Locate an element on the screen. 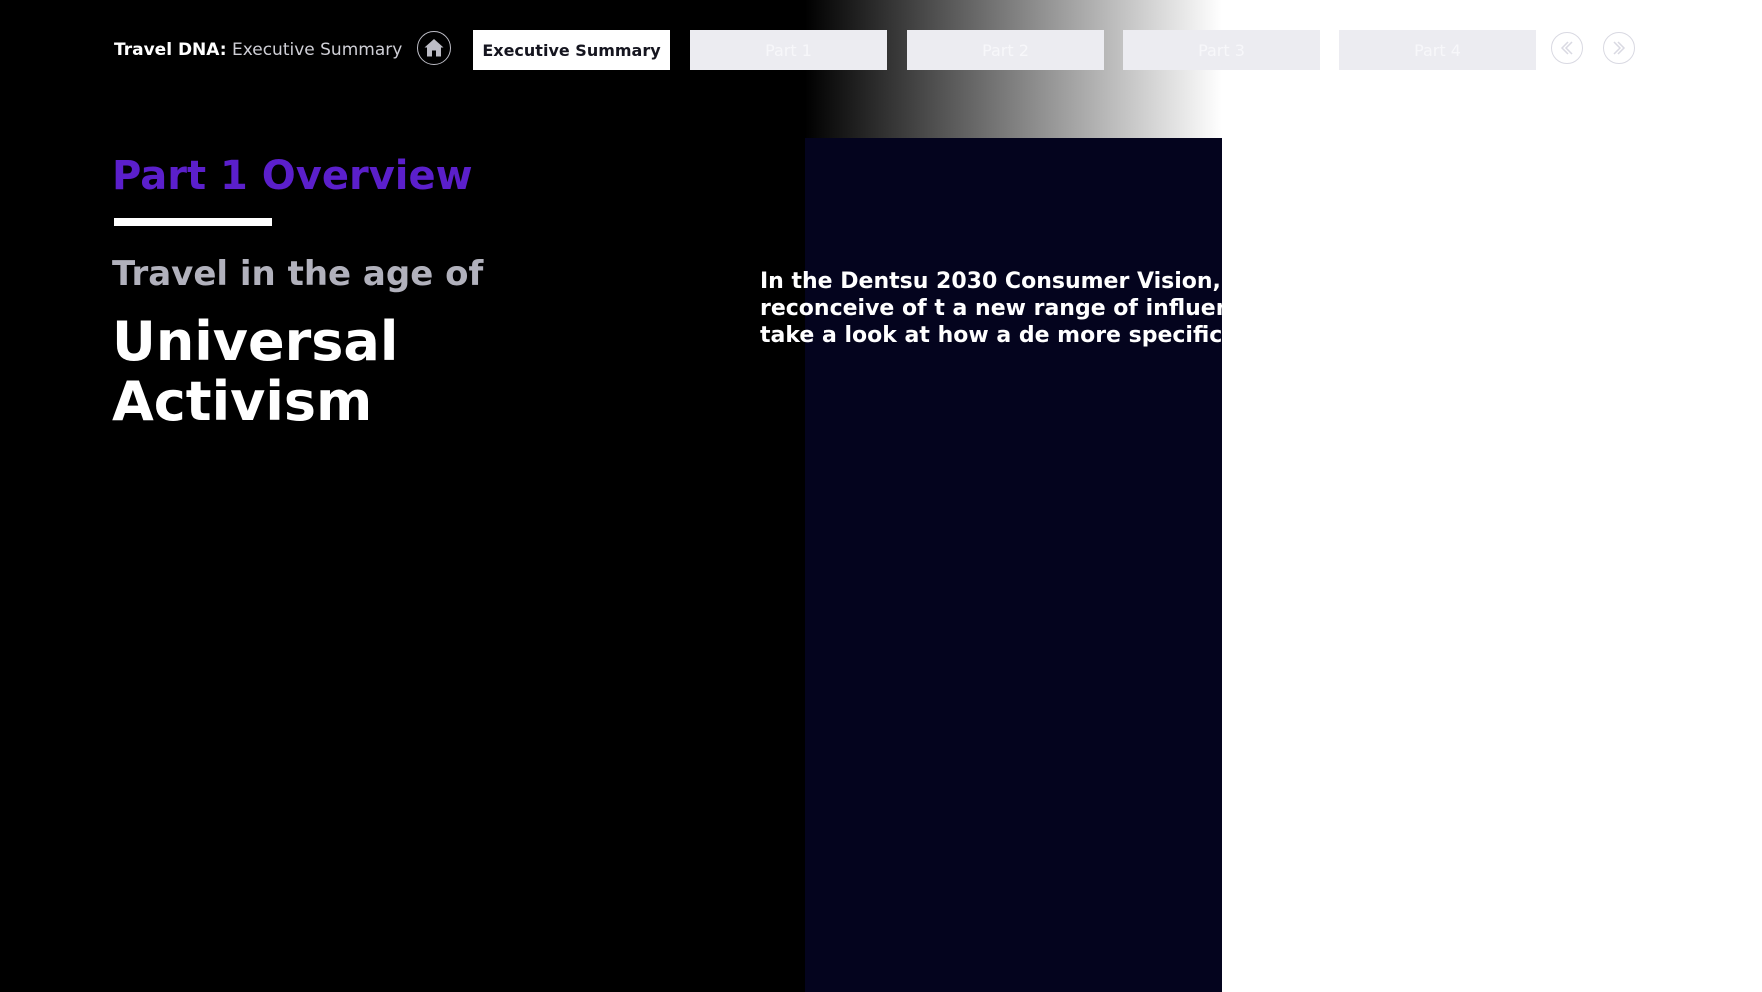 This screenshot has width=1762, height=992. home-icon is located at coordinates (434, 48).